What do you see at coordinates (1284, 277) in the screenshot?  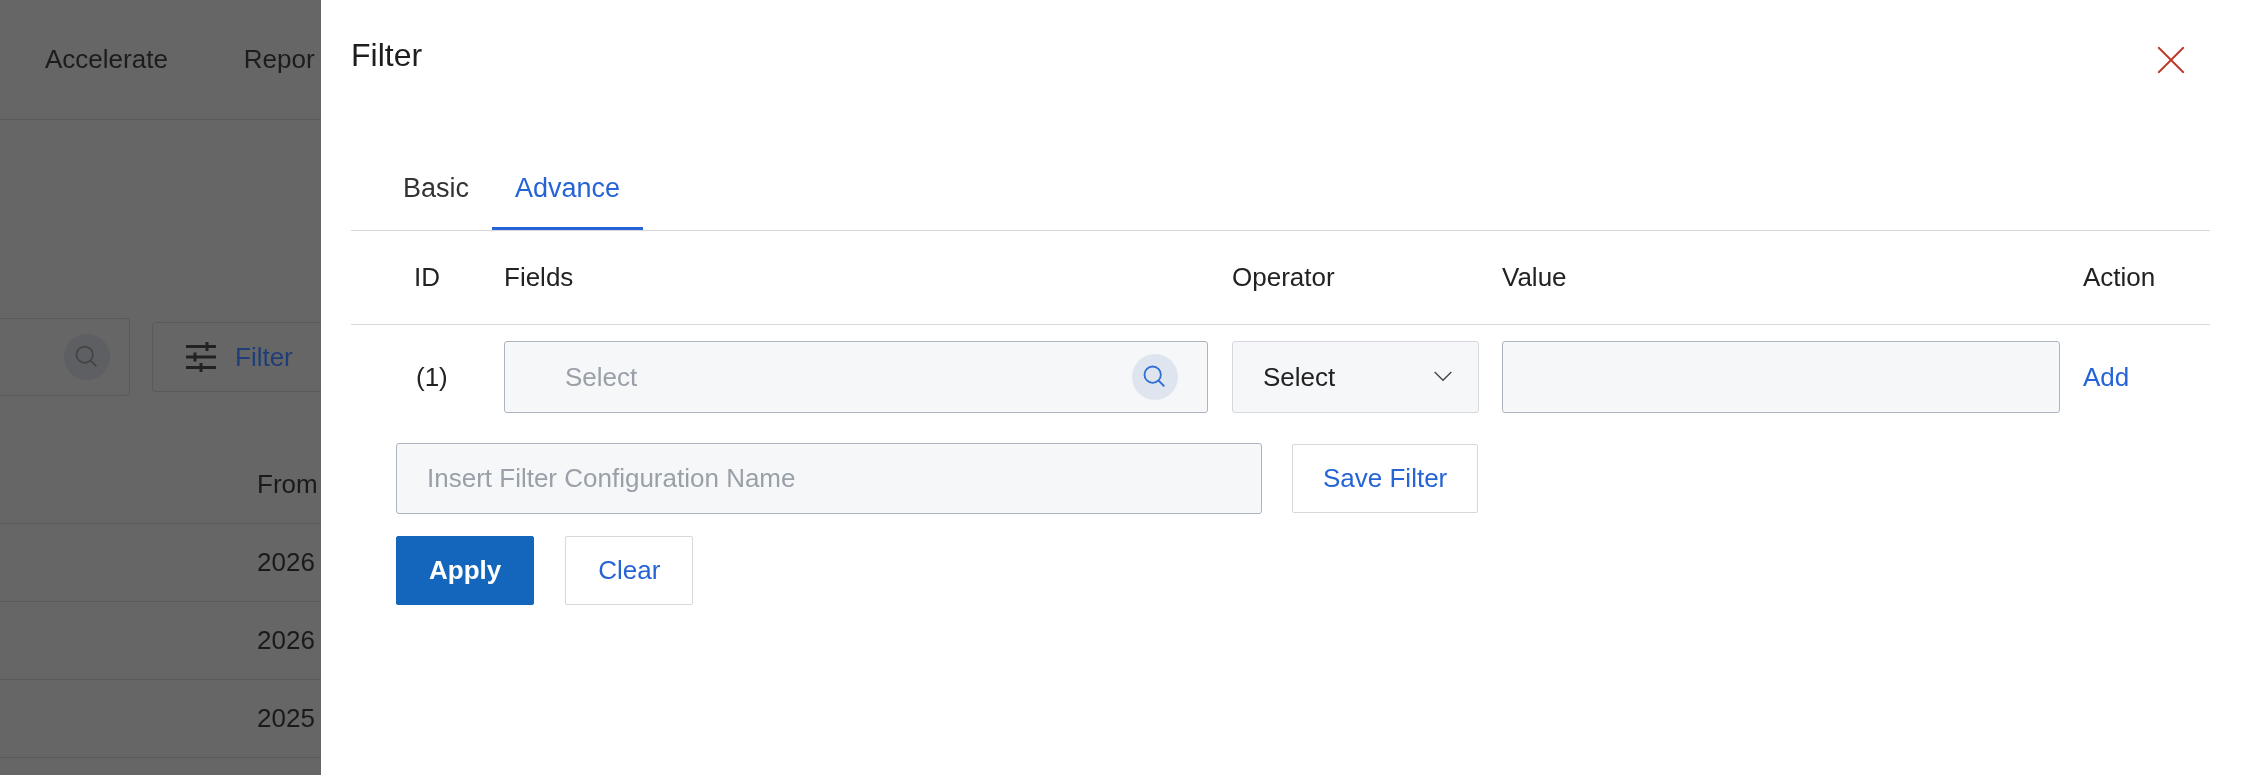 I see `column-header: Operator` at bounding box center [1284, 277].